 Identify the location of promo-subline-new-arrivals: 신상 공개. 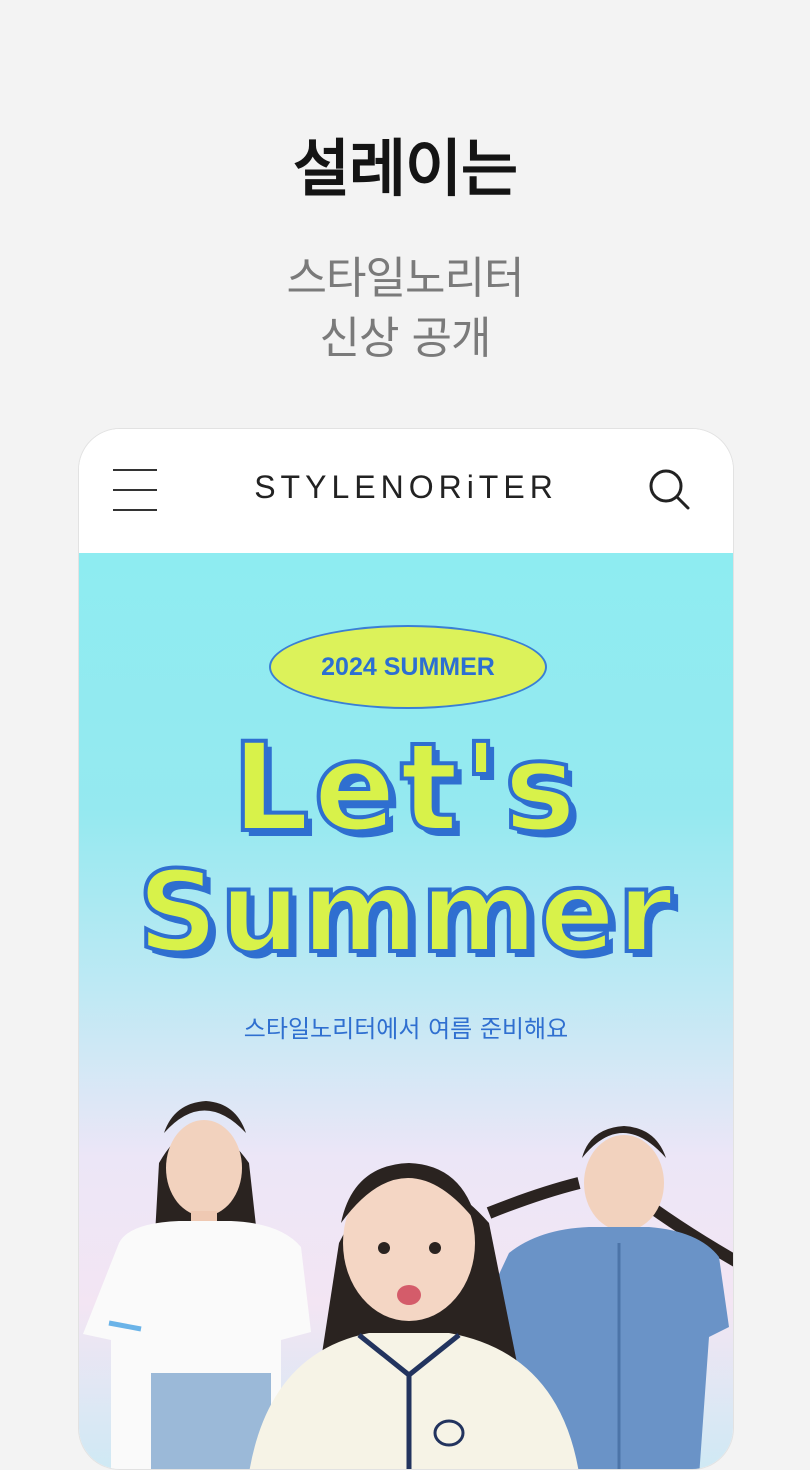
(405, 338).